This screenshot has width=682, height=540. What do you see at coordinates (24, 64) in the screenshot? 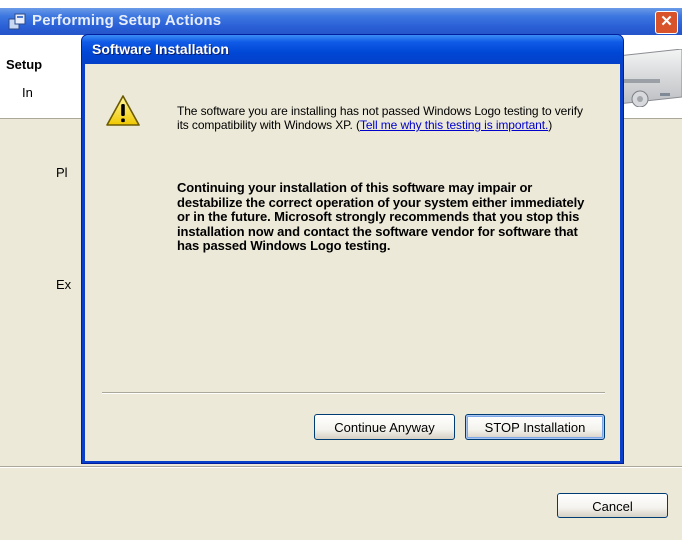
I see `setup-heading: Setup` at bounding box center [24, 64].